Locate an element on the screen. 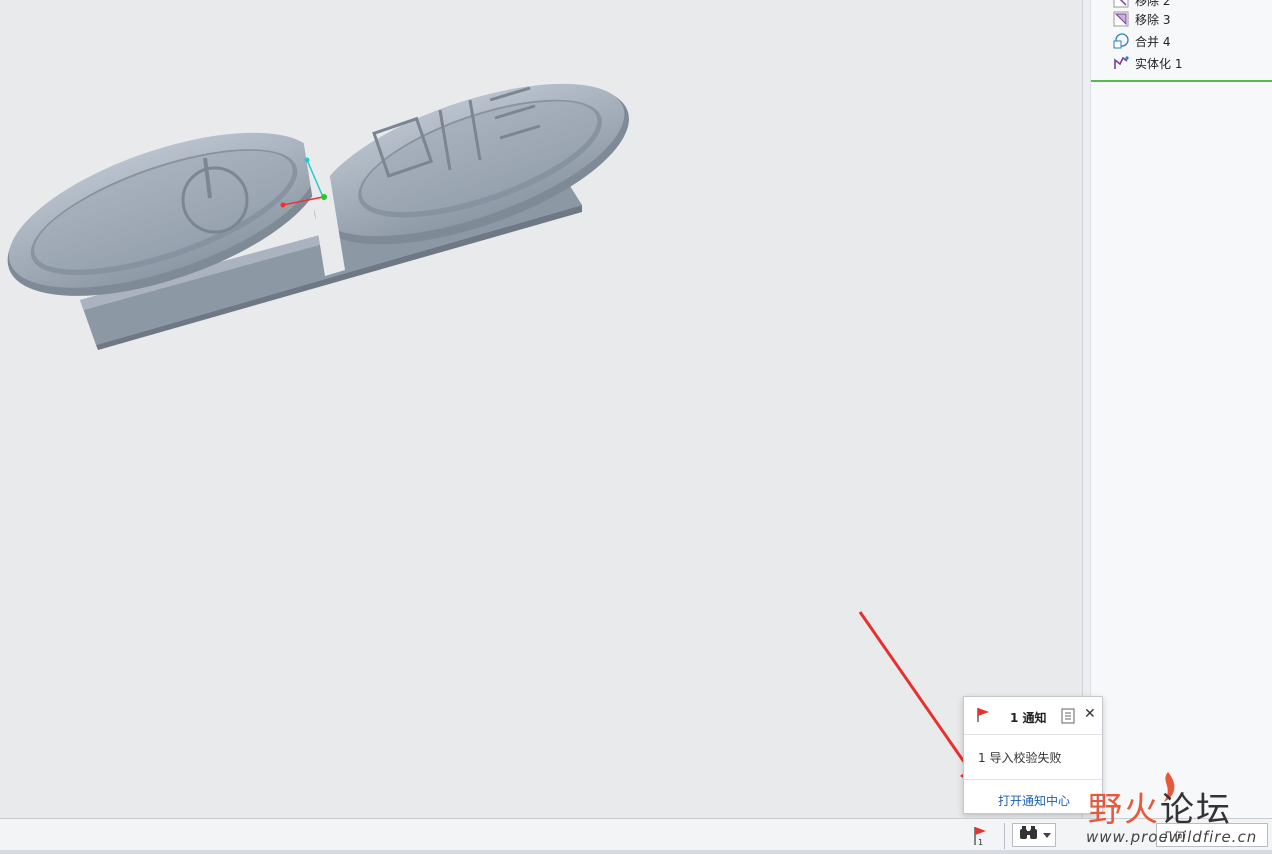  tree-item-merge-4: 合并 4 is located at coordinates (1141, 41).